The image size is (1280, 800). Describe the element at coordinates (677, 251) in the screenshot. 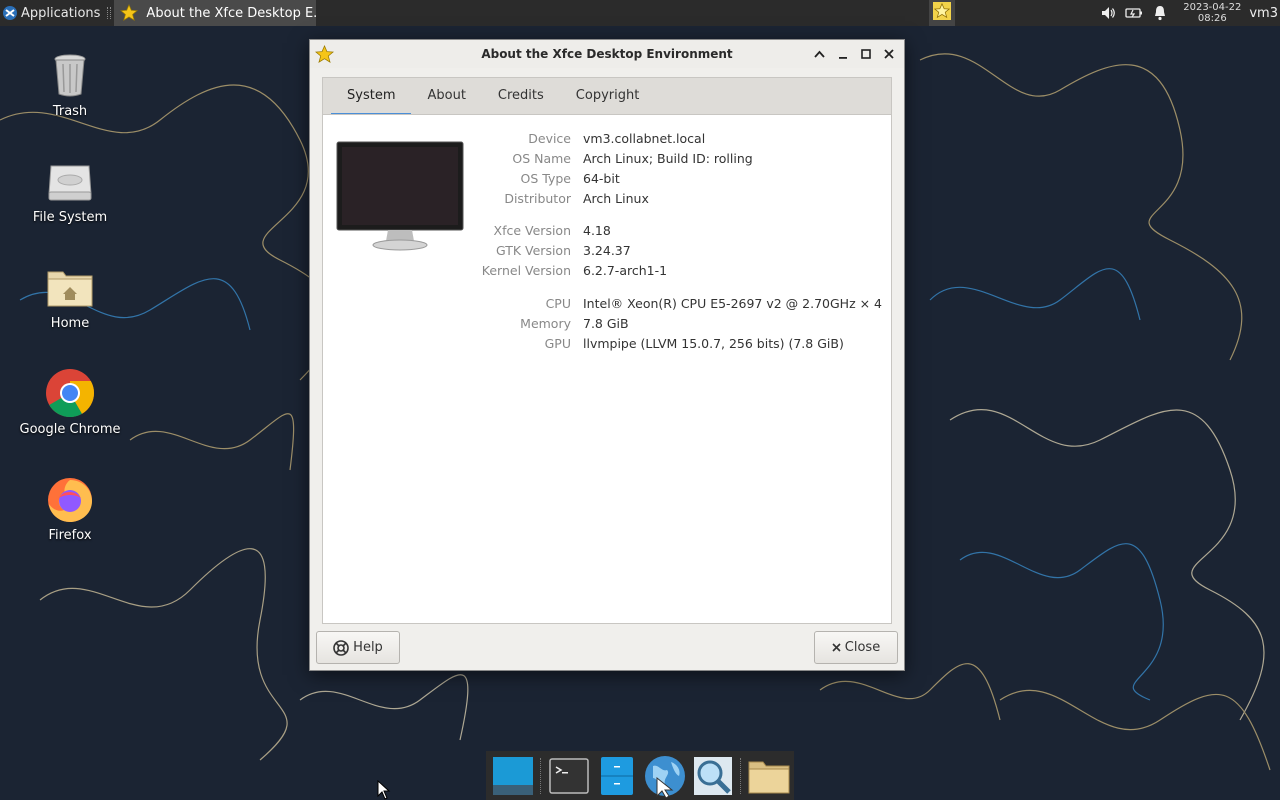

I see `info-row-gtk-version: GTK Version 3.24.37` at that location.